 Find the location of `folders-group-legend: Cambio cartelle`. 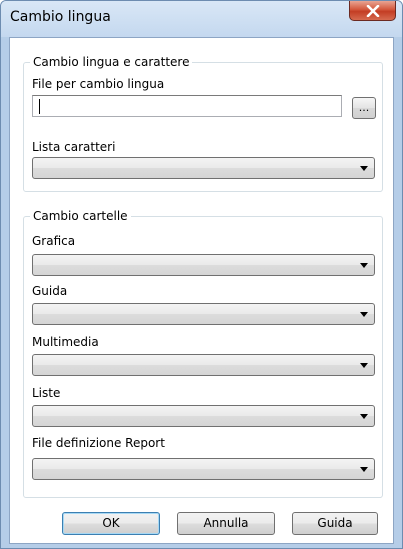

folders-group-legend: Cambio cartelle is located at coordinates (80, 216).